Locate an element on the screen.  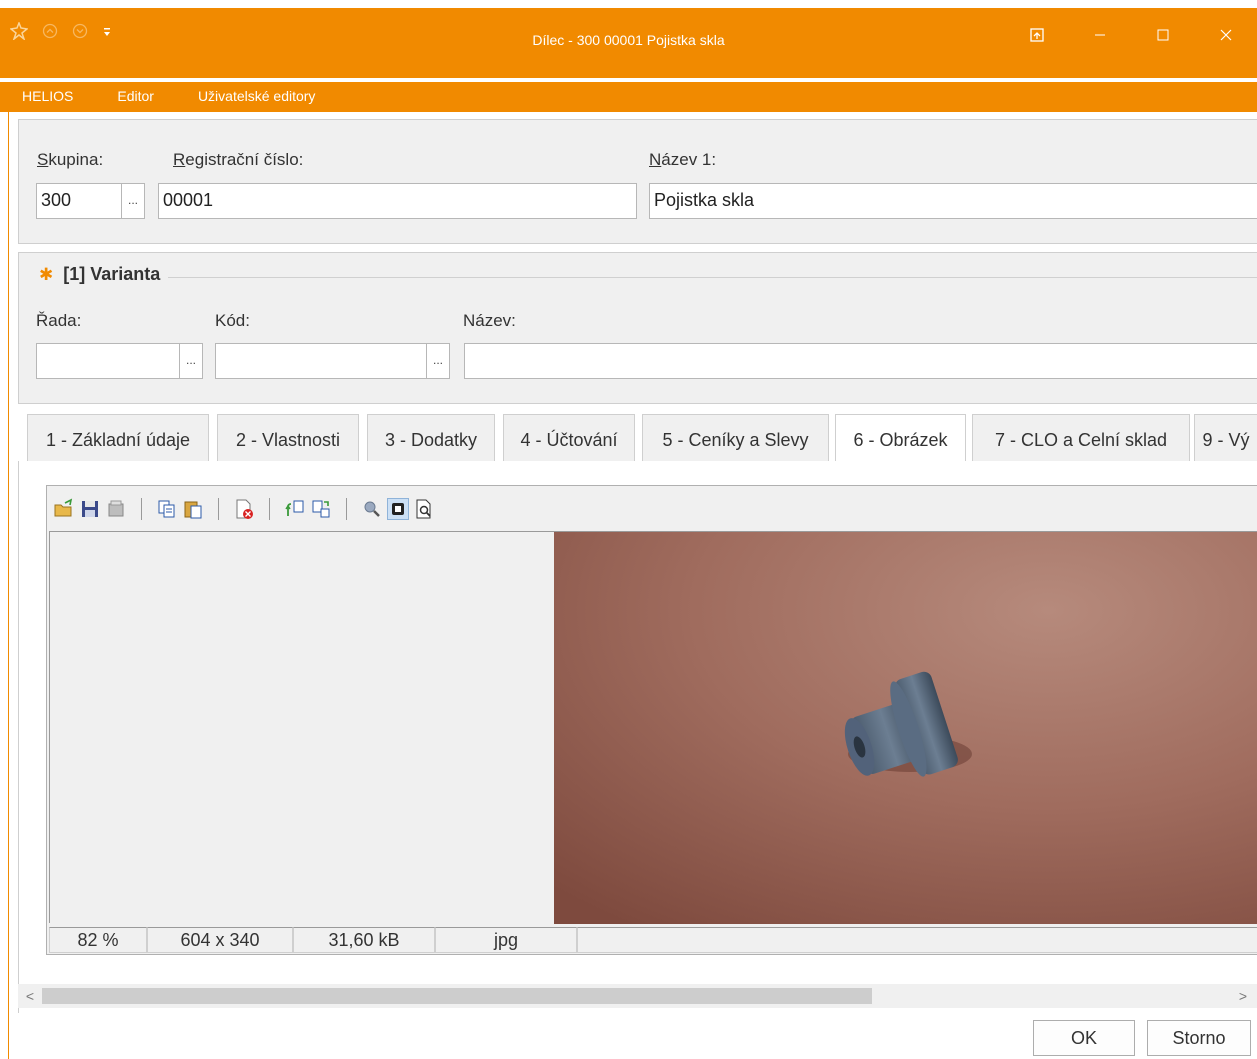
asterisk-icon: ✱ is located at coordinates (46, 274).